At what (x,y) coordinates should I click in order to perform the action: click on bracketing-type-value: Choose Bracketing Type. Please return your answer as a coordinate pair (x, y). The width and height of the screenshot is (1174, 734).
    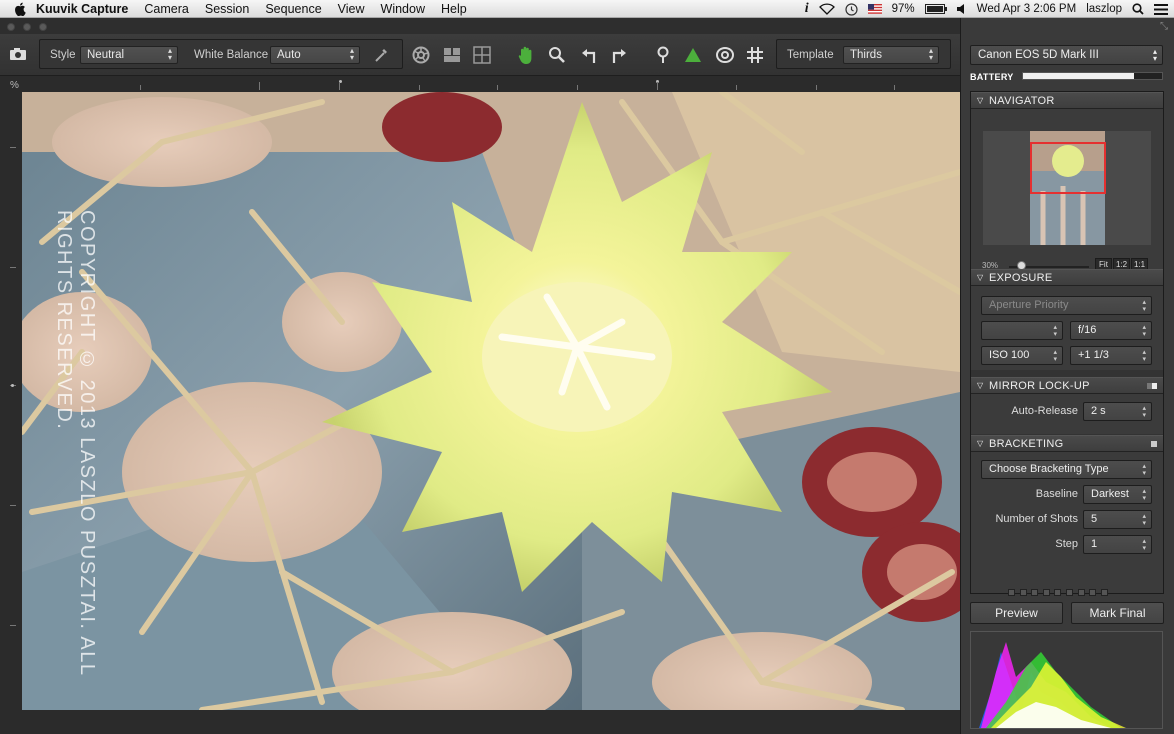
    Looking at the image, I should click on (1049, 469).